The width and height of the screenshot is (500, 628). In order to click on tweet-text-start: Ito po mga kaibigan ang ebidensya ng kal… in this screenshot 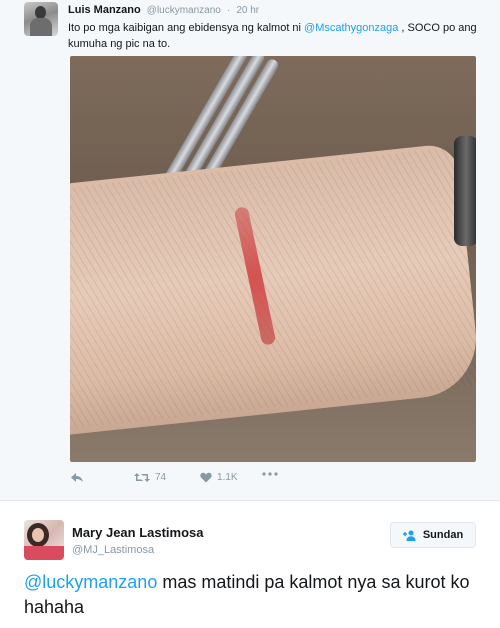, I will do `click(186, 28)`.